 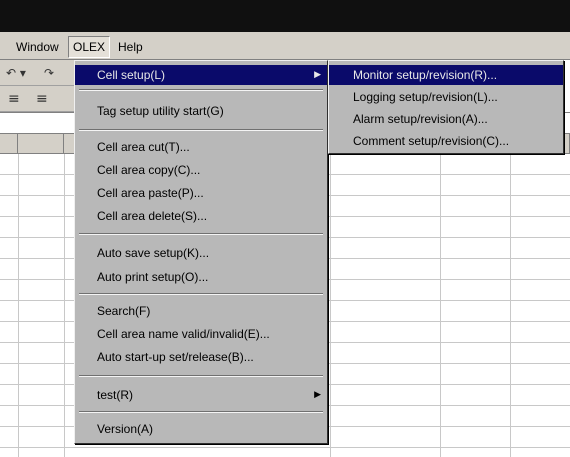 What do you see at coordinates (89, 47) in the screenshot?
I see `menu-olex: OLEX` at bounding box center [89, 47].